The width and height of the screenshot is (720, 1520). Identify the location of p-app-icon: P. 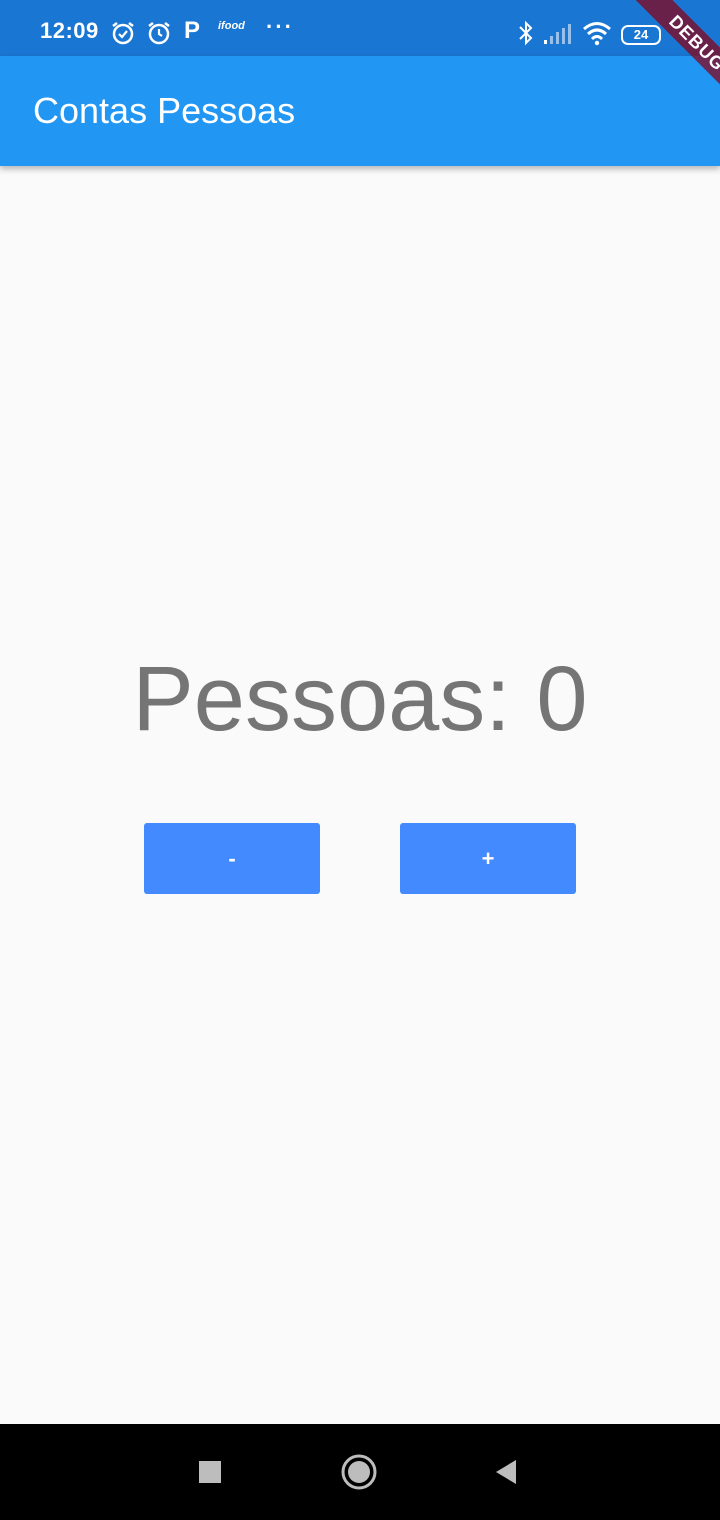
(192, 30).